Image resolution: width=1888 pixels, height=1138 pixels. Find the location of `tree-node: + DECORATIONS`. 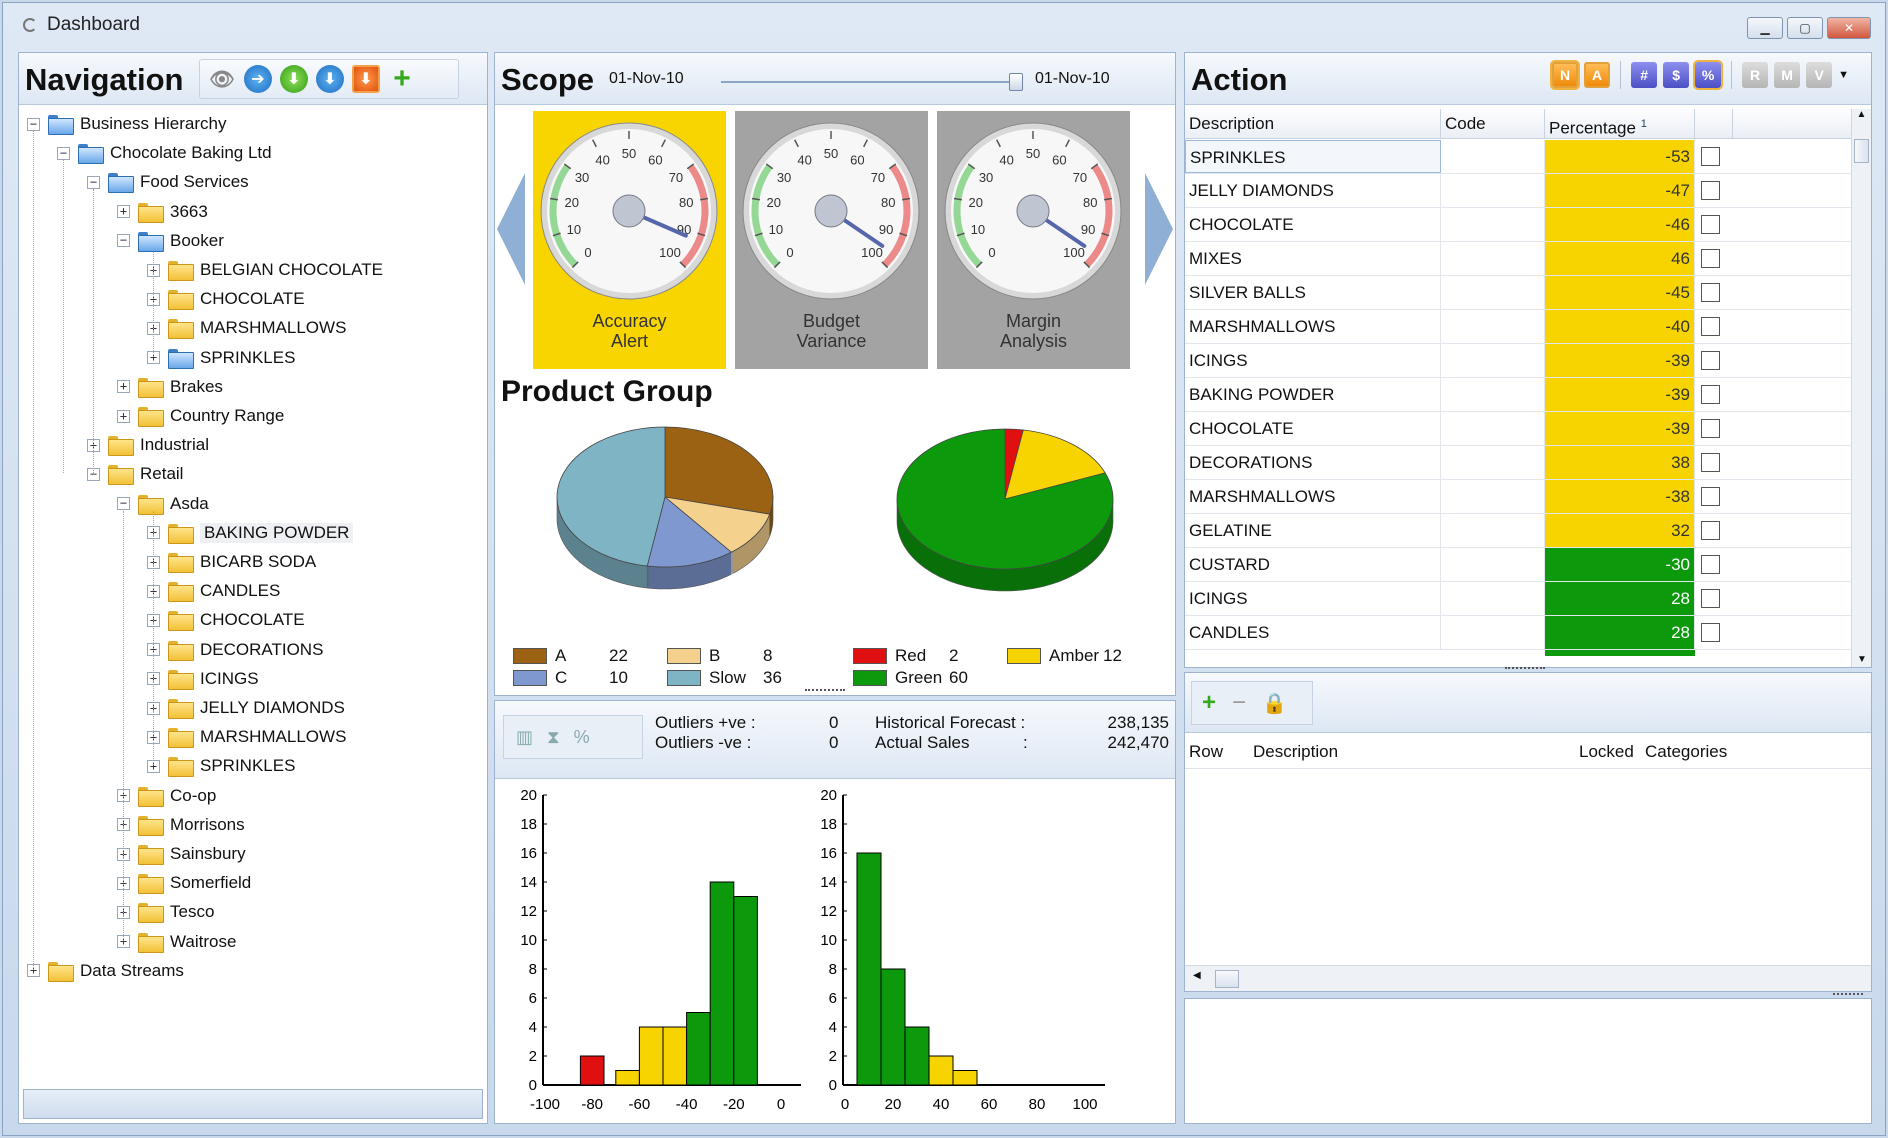

tree-node: + DECORATIONS is located at coordinates (235, 650).